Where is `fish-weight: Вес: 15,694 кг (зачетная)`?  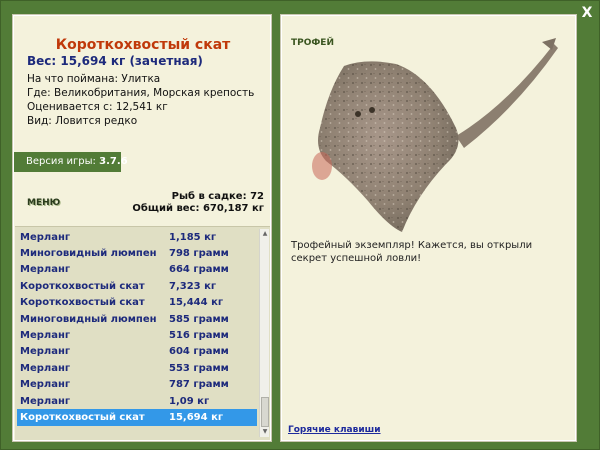 fish-weight: Вес: 15,694 кг (зачетная) is located at coordinates (115, 61).